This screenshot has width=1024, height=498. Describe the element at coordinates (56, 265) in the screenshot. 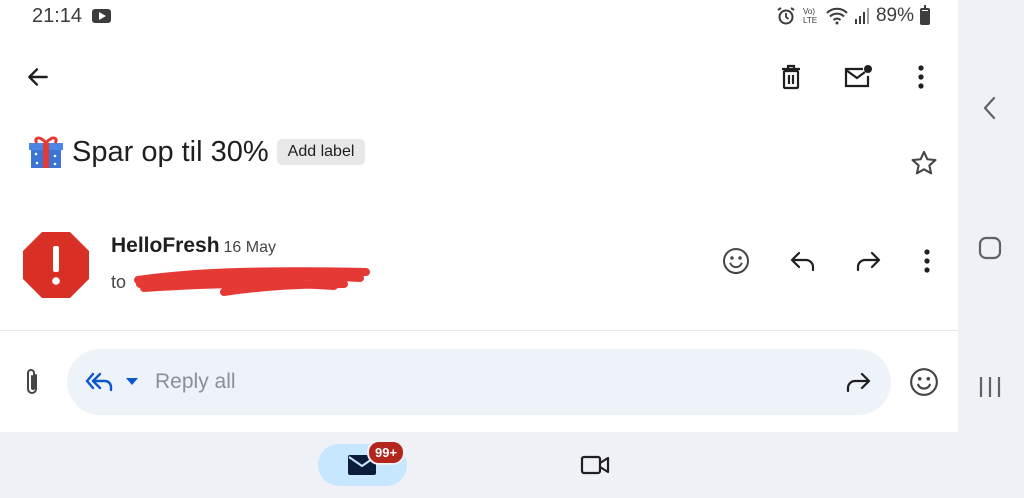

I see `sender-avatar` at that location.